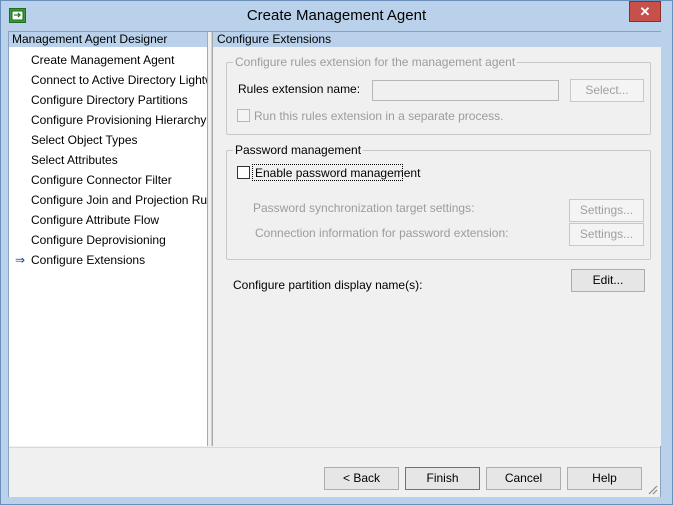 The width and height of the screenshot is (673, 505). I want to click on enable-password-management-label: Enable password management, so click(337, 173).